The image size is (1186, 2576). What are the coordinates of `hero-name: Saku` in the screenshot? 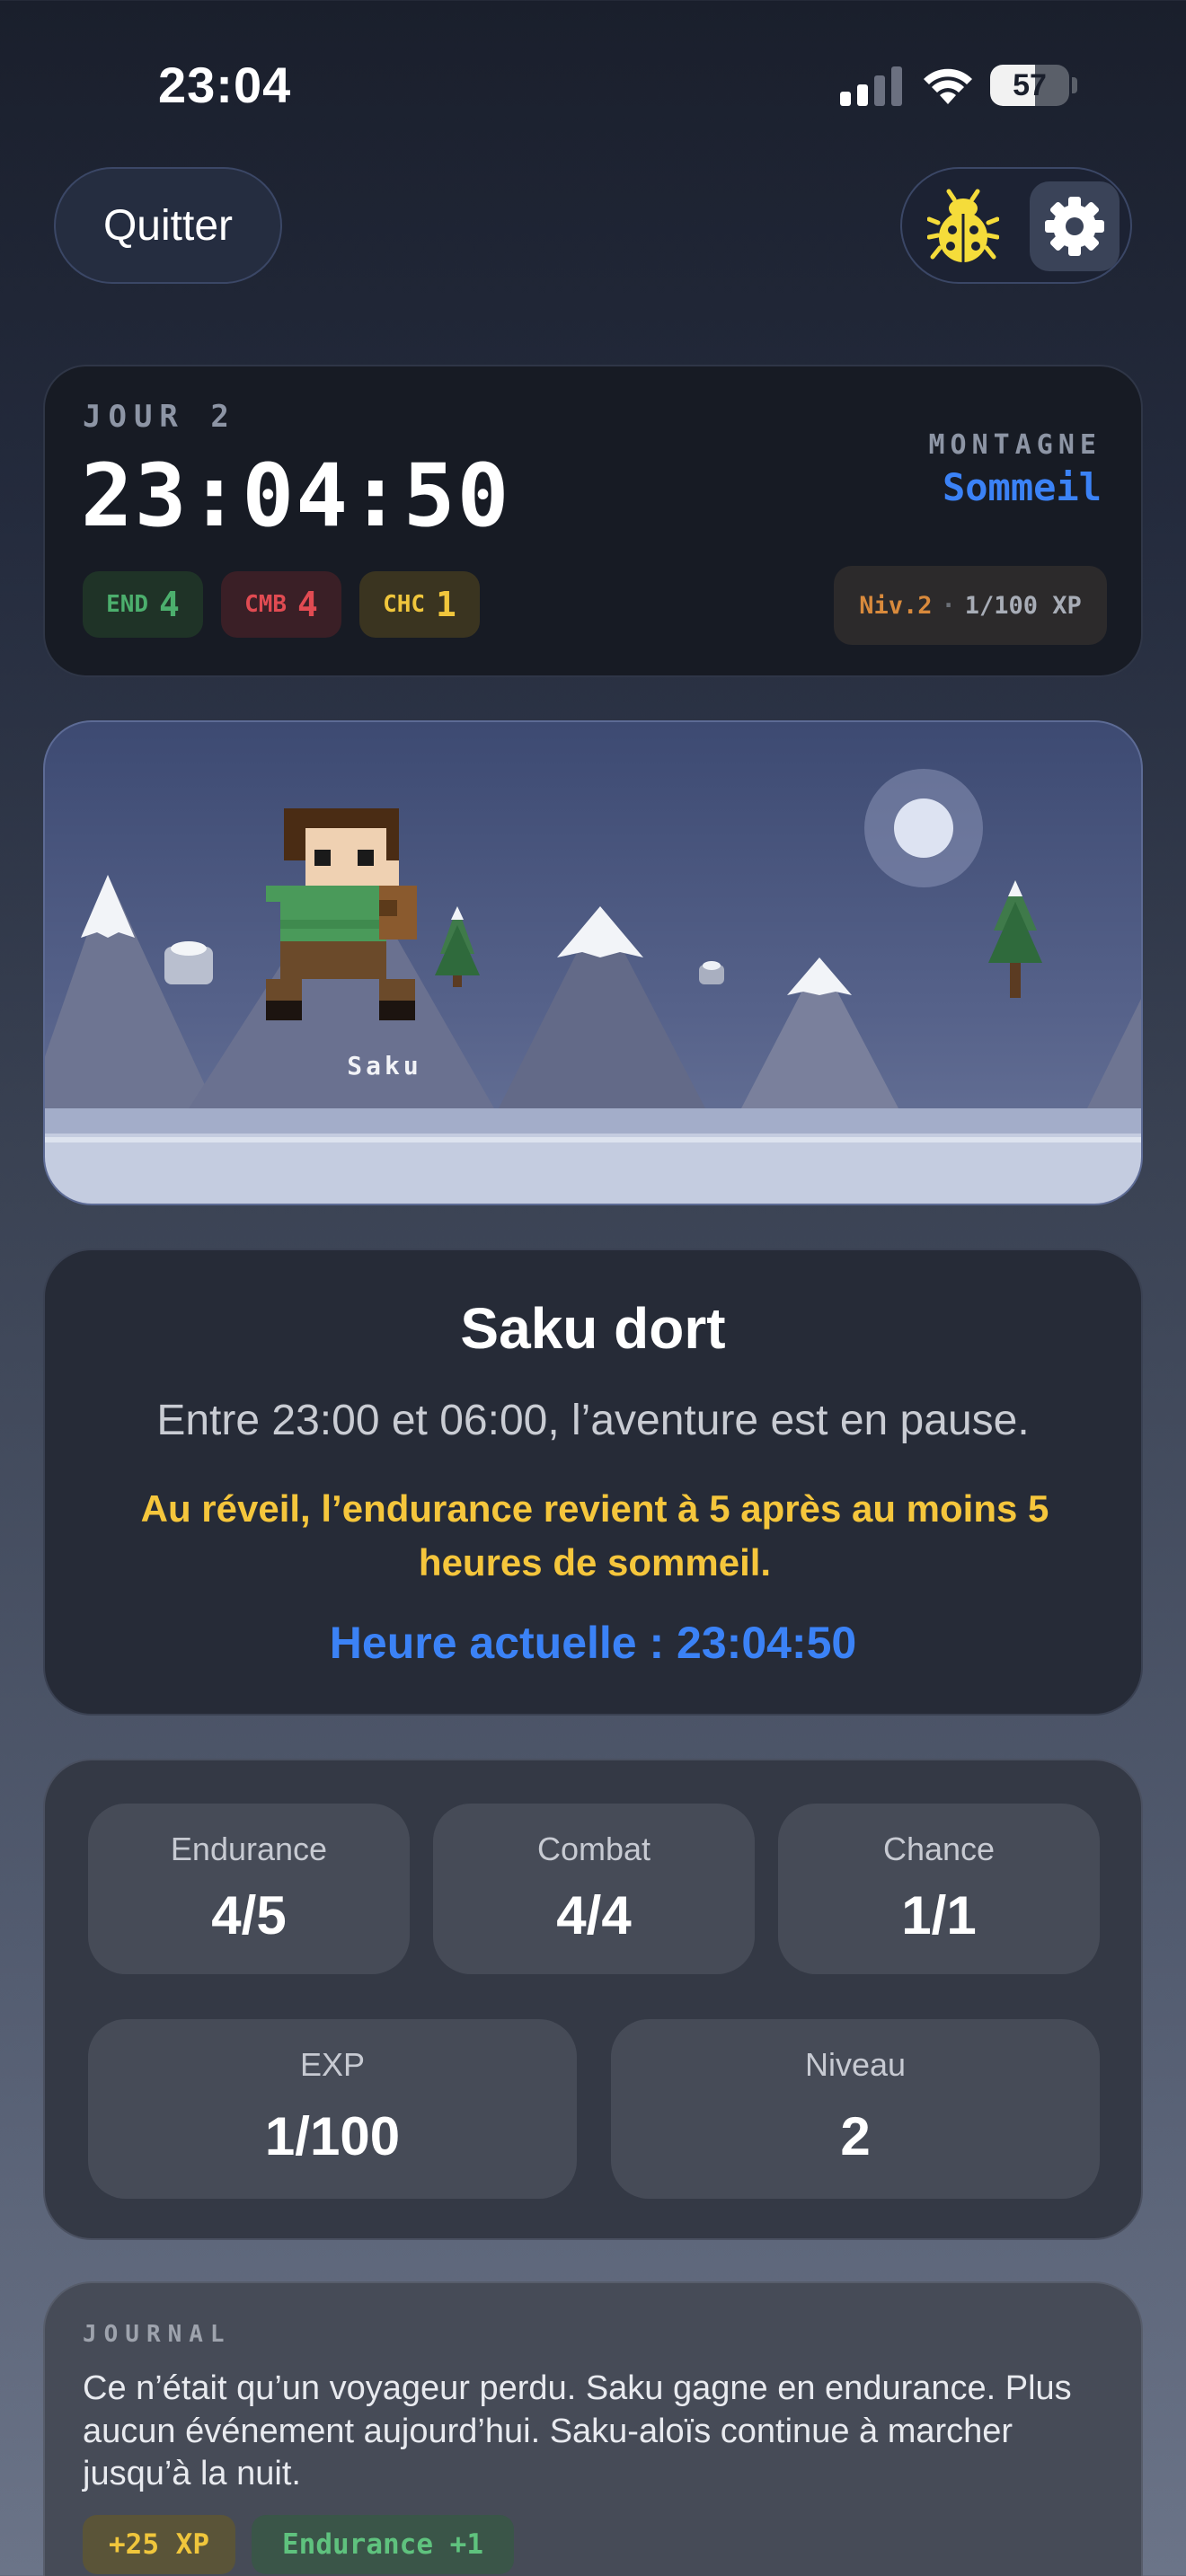 It's located at (384, 1066).